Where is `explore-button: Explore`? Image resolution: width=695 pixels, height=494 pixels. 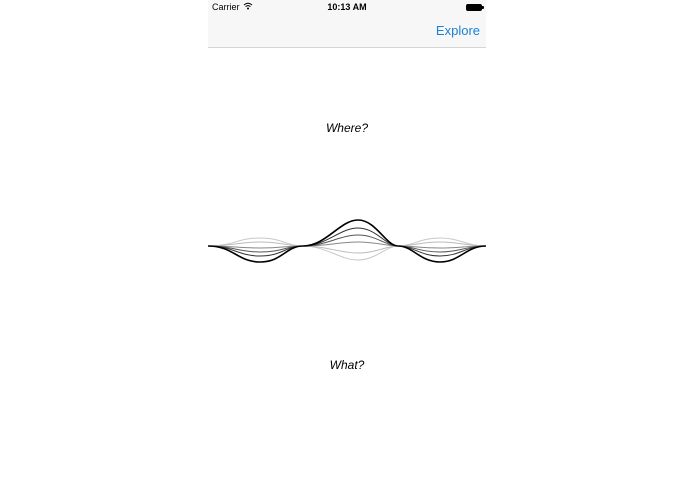 explore-button: Explore is located at coordinates (458, 30).